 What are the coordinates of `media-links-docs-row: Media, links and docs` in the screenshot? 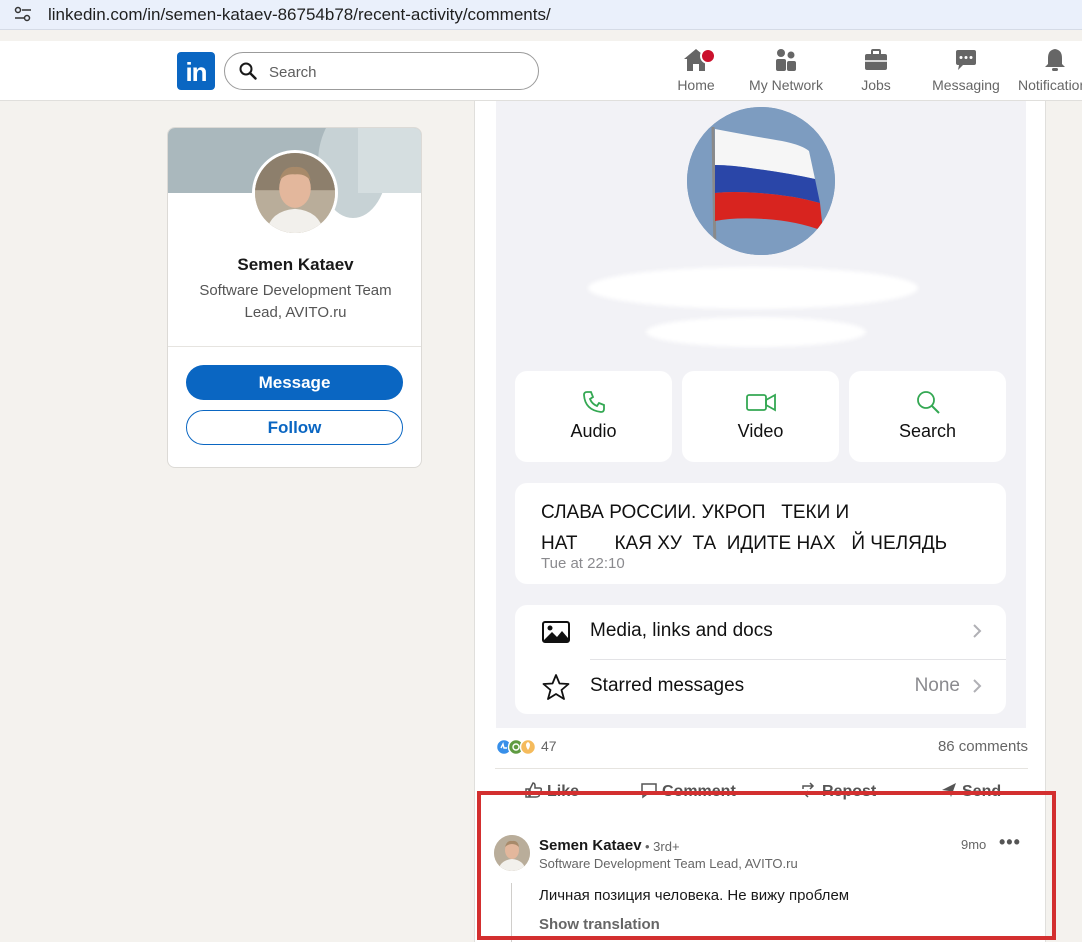 It's located at (760, 632).